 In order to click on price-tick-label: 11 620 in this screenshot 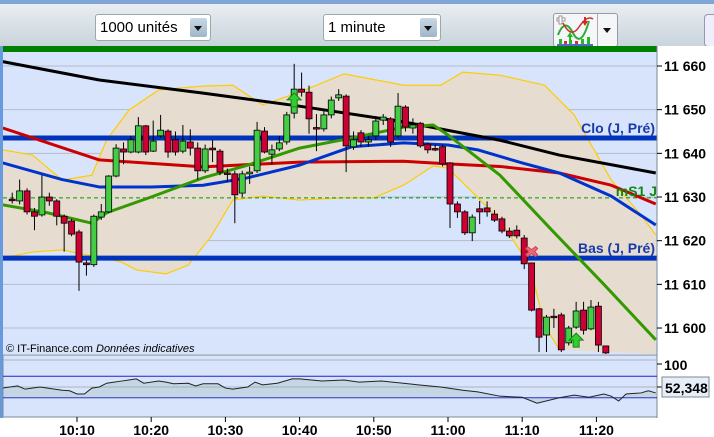, I will do `click(685, 241)`.